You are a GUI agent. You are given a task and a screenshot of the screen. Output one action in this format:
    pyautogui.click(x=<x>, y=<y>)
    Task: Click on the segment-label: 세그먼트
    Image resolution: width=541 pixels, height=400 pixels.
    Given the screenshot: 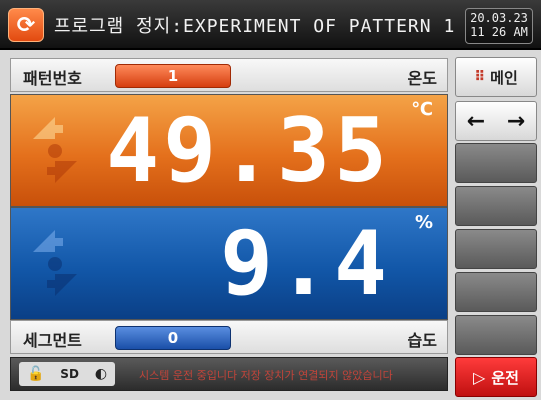 What is the action you would take?
    pyautogui.click(x=52, y=340)
    